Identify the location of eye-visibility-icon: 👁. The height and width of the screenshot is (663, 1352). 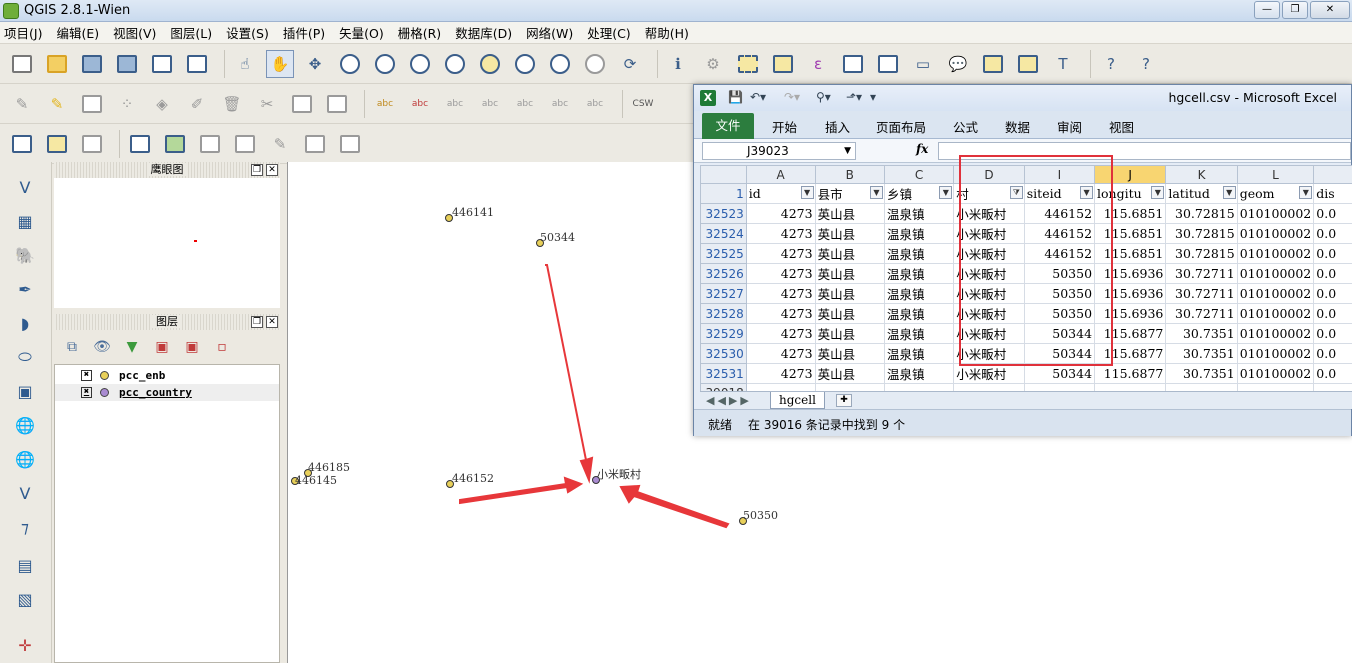
(102, 347).